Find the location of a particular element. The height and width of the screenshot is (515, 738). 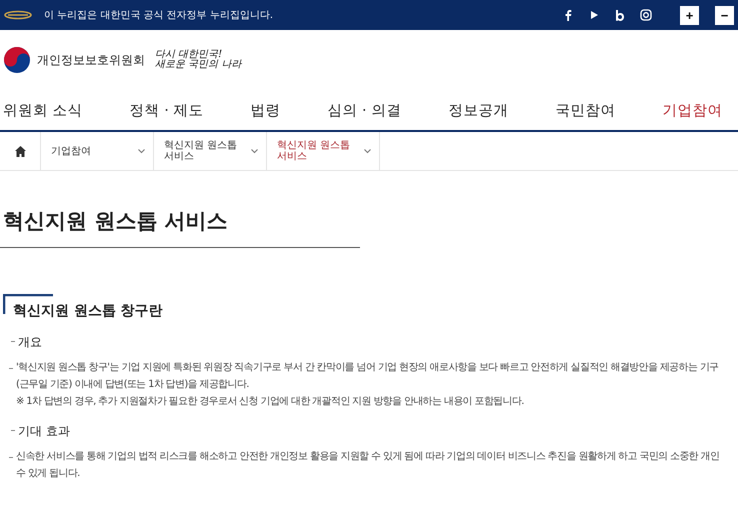

nav-item: 정책 · 제도 is located at coordinates (177, 110).